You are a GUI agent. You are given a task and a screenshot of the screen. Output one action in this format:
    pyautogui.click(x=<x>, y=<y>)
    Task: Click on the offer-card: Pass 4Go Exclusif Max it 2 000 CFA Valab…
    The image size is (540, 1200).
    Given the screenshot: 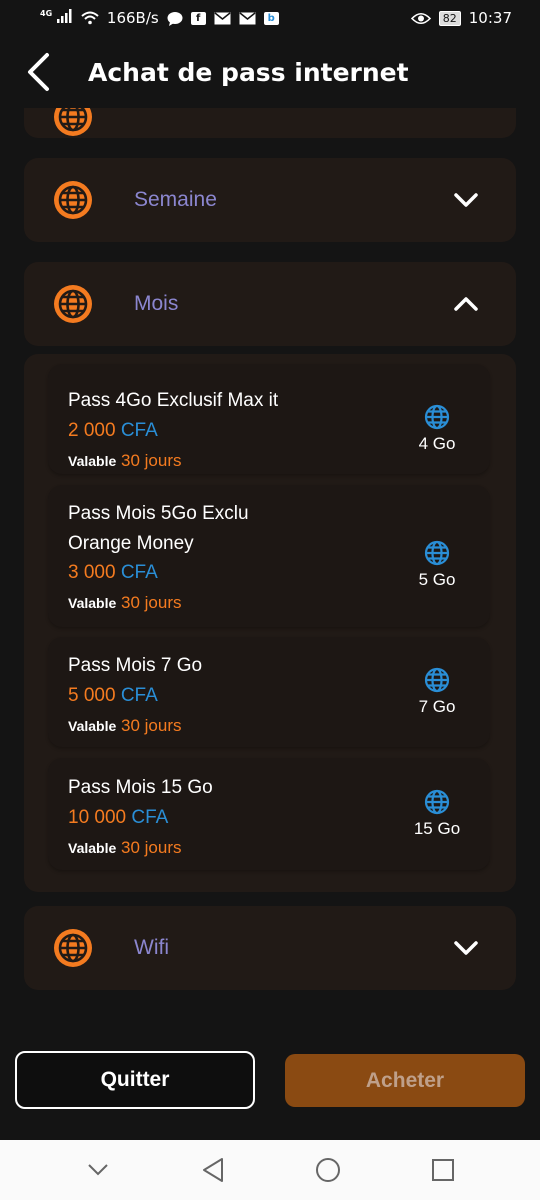 What is the action you would take?
    pyautogui.click(x=269, y=419)
    